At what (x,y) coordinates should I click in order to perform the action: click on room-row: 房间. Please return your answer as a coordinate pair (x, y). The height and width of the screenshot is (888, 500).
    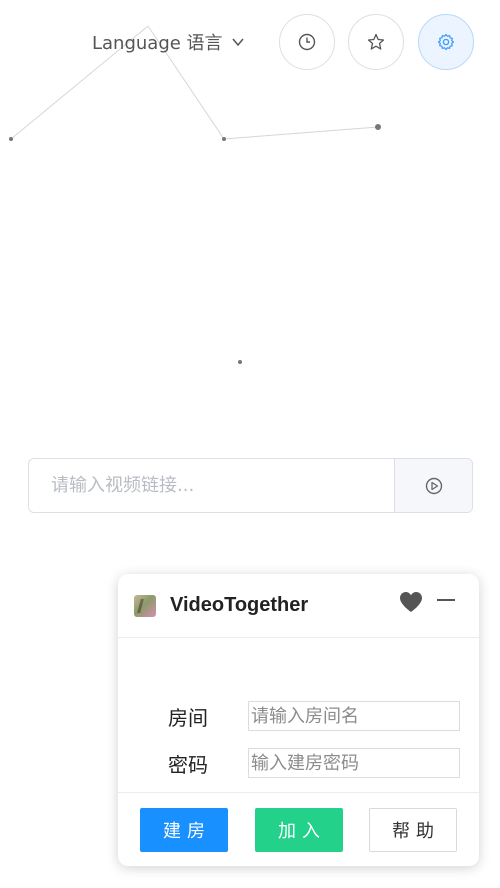
    Looking at the image, I should click on (298, 716).